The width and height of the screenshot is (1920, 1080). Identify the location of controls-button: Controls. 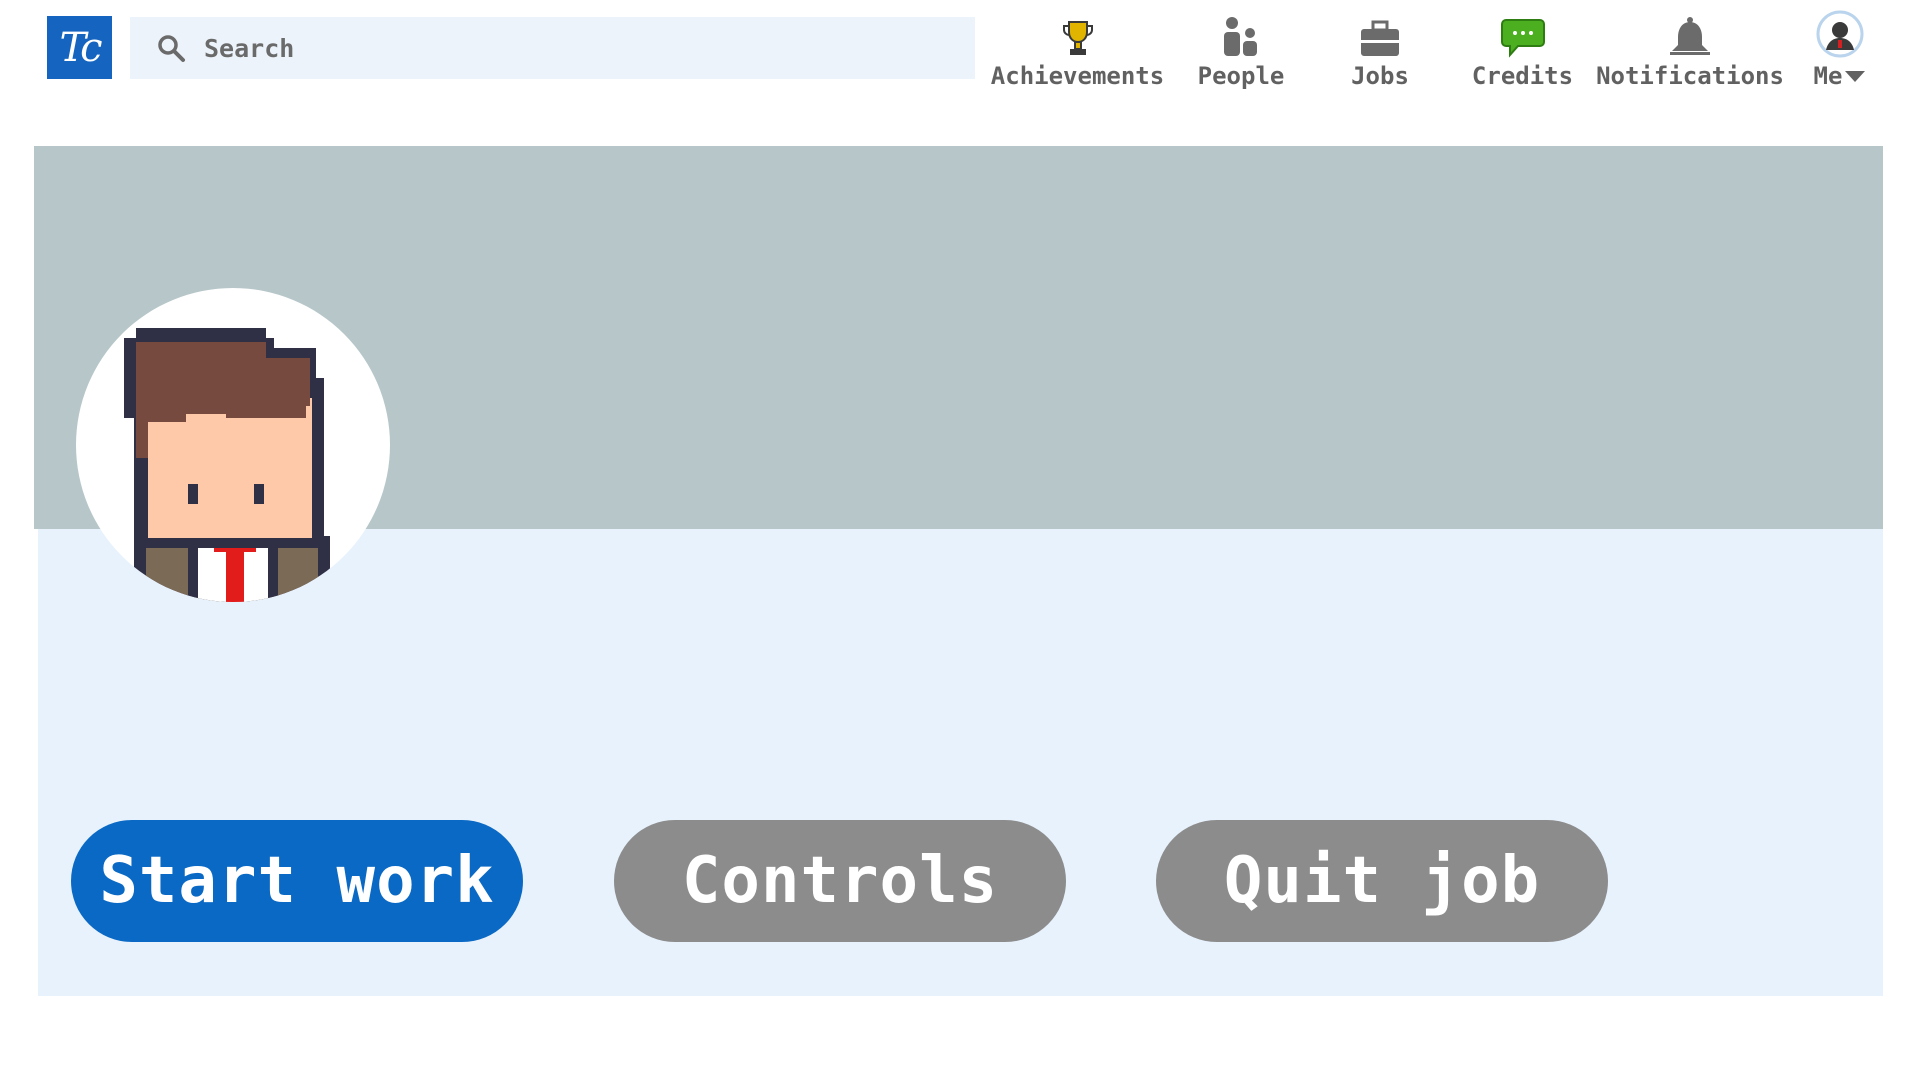
(840, 881).